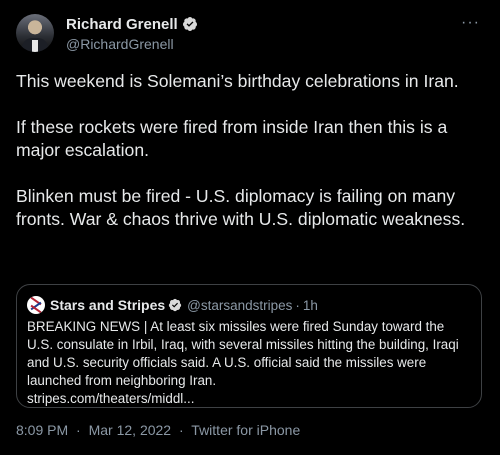  Describe the element at coordinates (35, 33) in the screenshot. I see `author-avatar` at that location.